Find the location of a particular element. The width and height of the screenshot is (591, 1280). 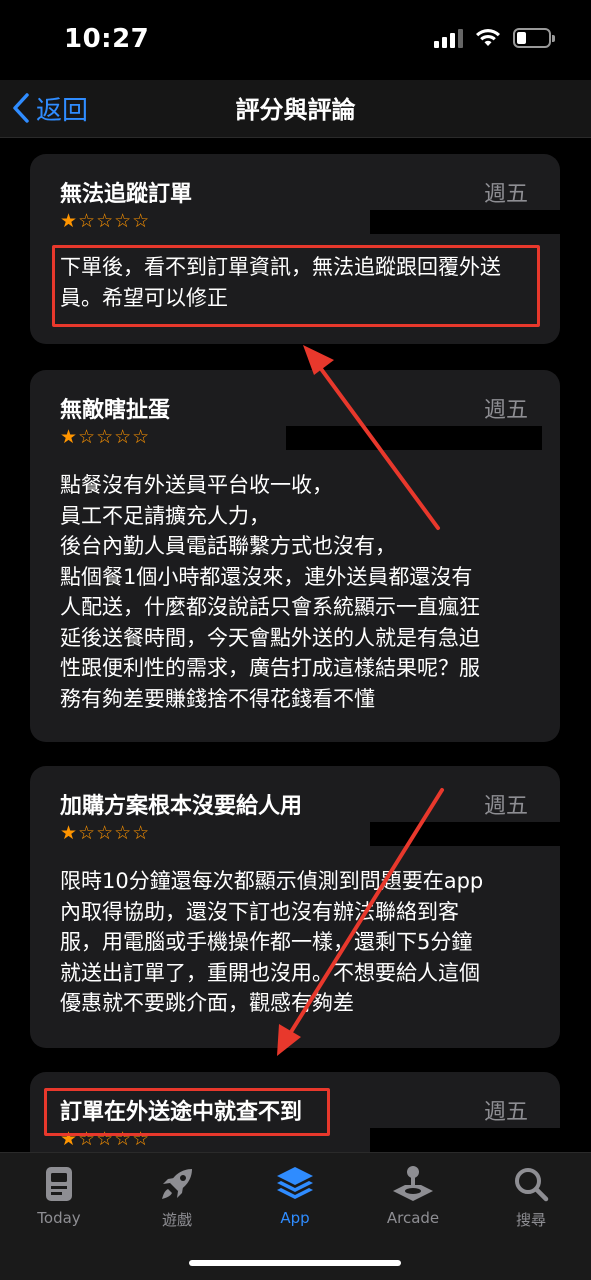

wifi-icon is located at coordinates (488, 37).